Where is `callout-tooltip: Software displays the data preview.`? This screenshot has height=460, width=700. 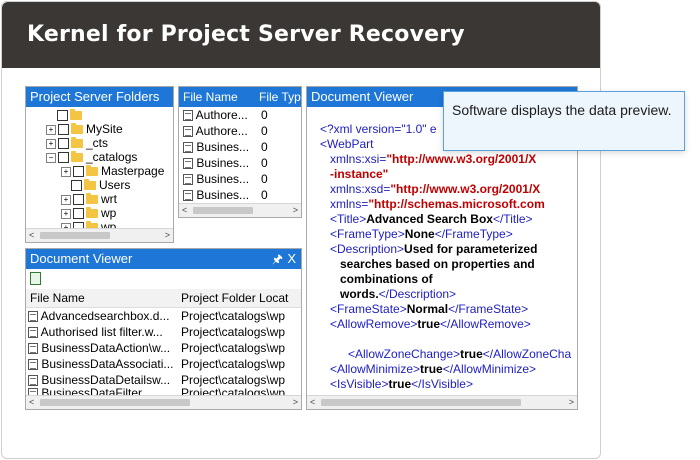 callout-tooltip: Software displays the data preview. is located at coordinates (564, 121).